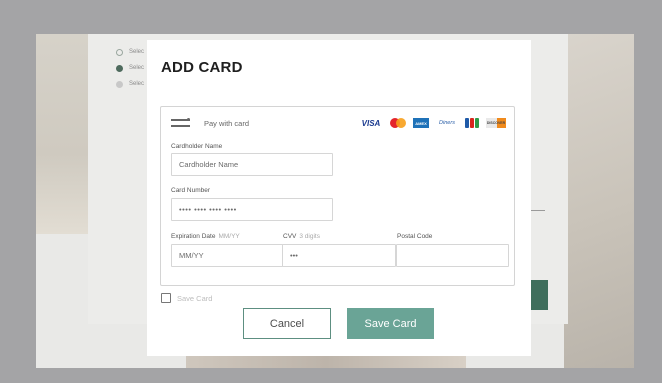  Describe the element at coordinates (309, 236) in the screenshot. I see `cvv-hint: 3 digits` at that location.